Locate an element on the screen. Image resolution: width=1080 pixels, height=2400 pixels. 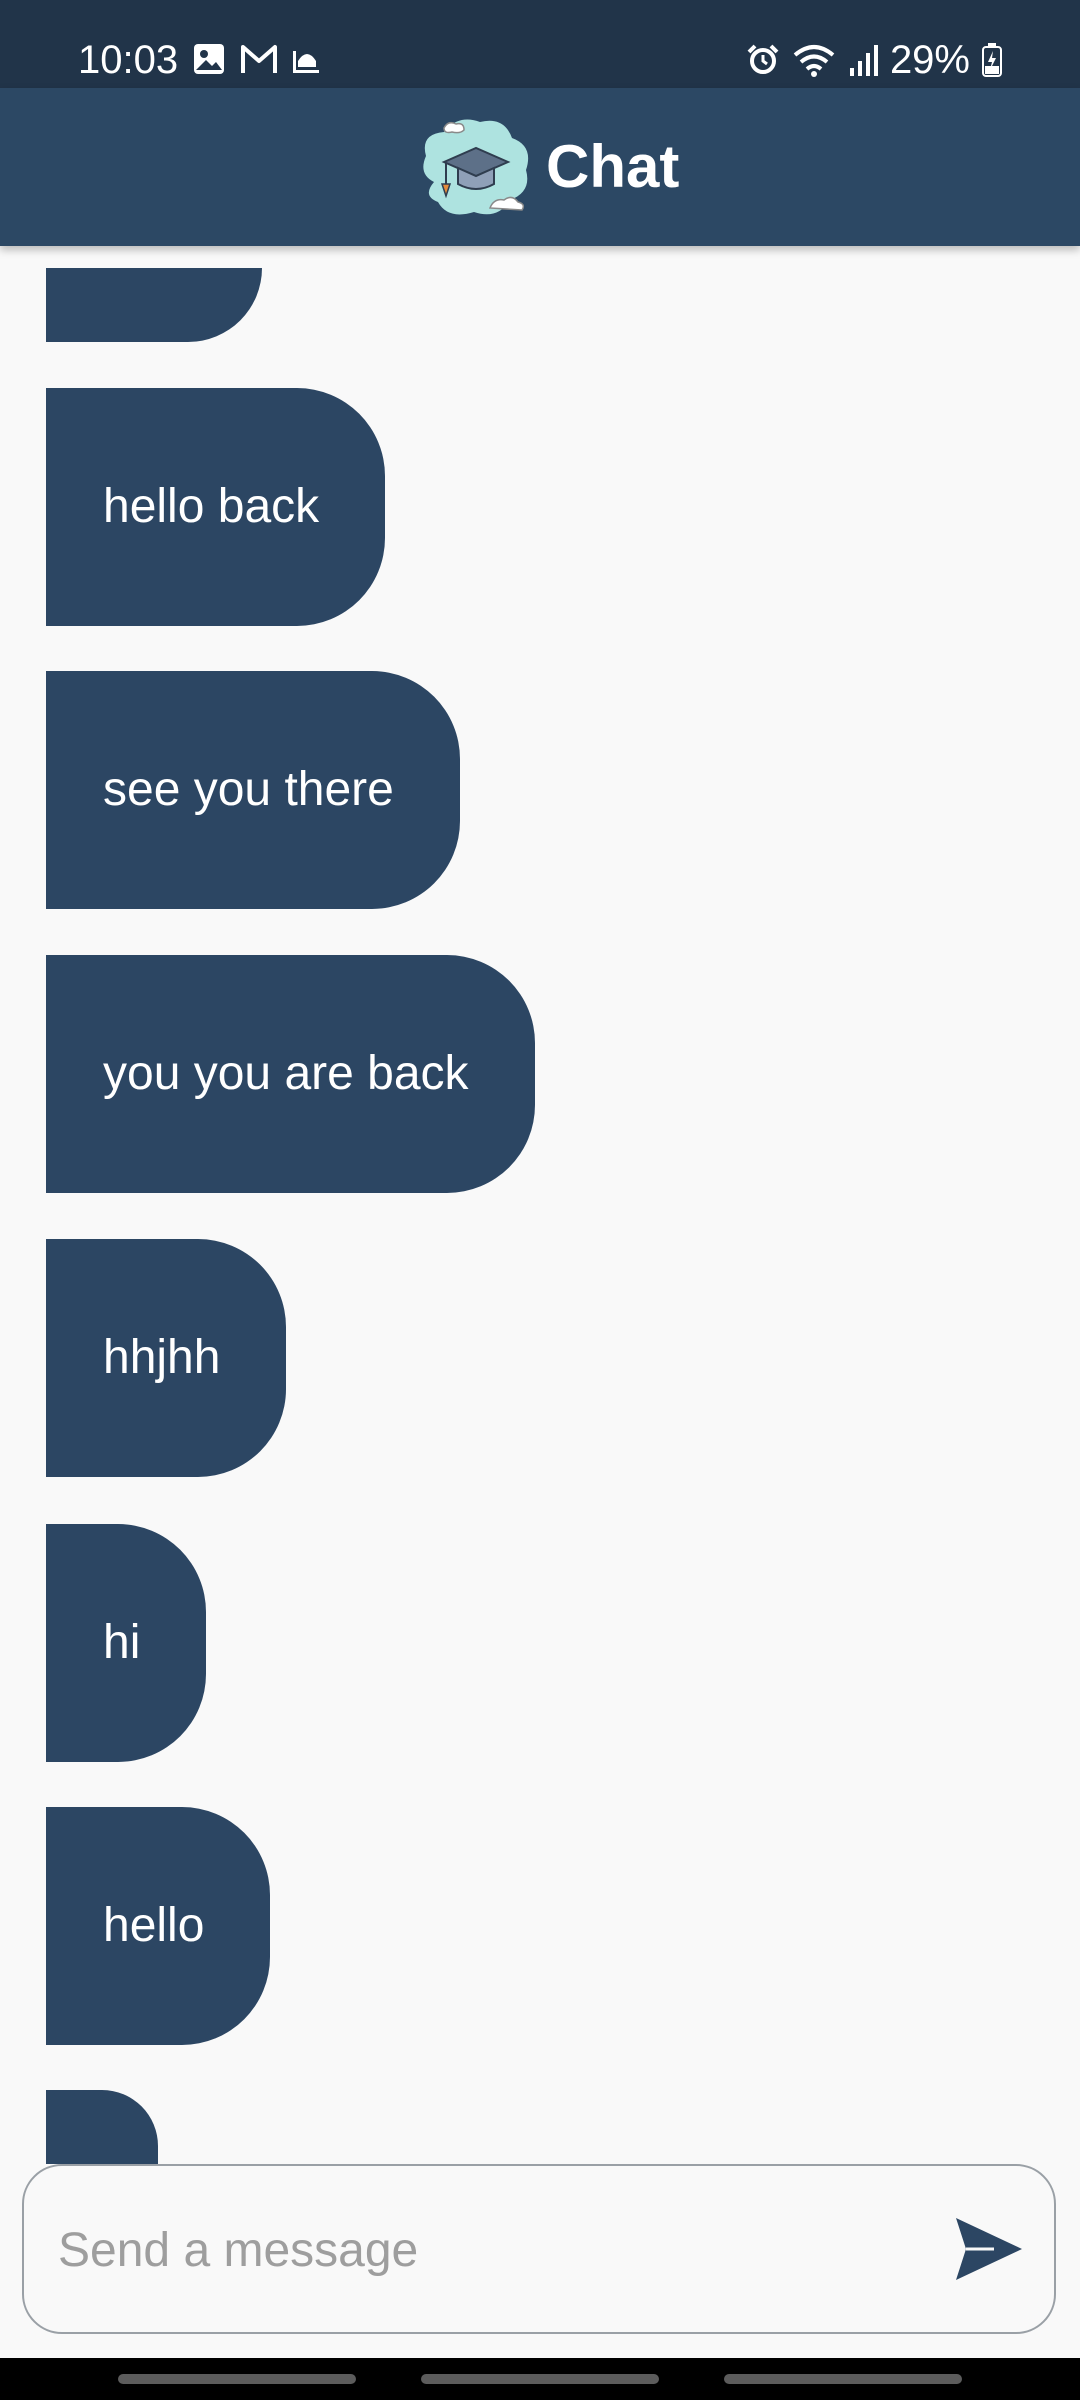
status-time: 10:03 is located at coordinates (128, 60).